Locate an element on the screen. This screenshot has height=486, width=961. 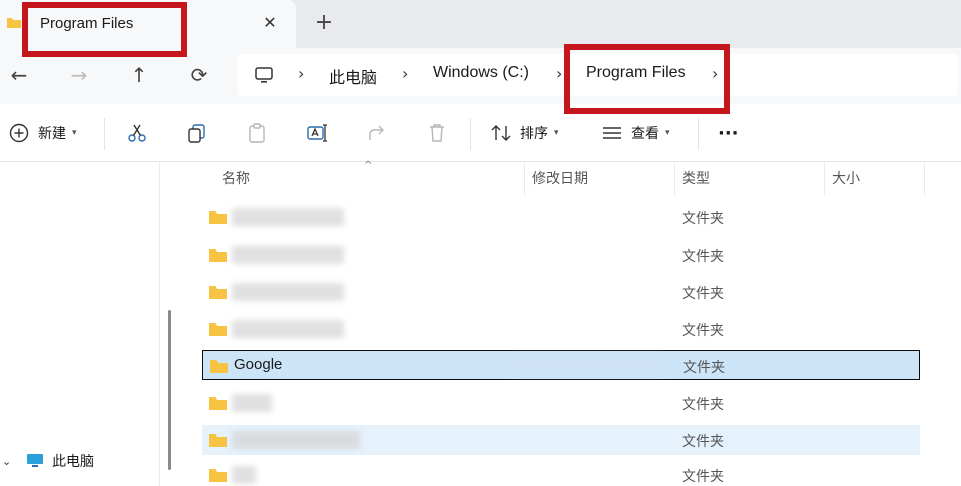
close-tab-icon: ✕ is located at coordinates (270, 23).